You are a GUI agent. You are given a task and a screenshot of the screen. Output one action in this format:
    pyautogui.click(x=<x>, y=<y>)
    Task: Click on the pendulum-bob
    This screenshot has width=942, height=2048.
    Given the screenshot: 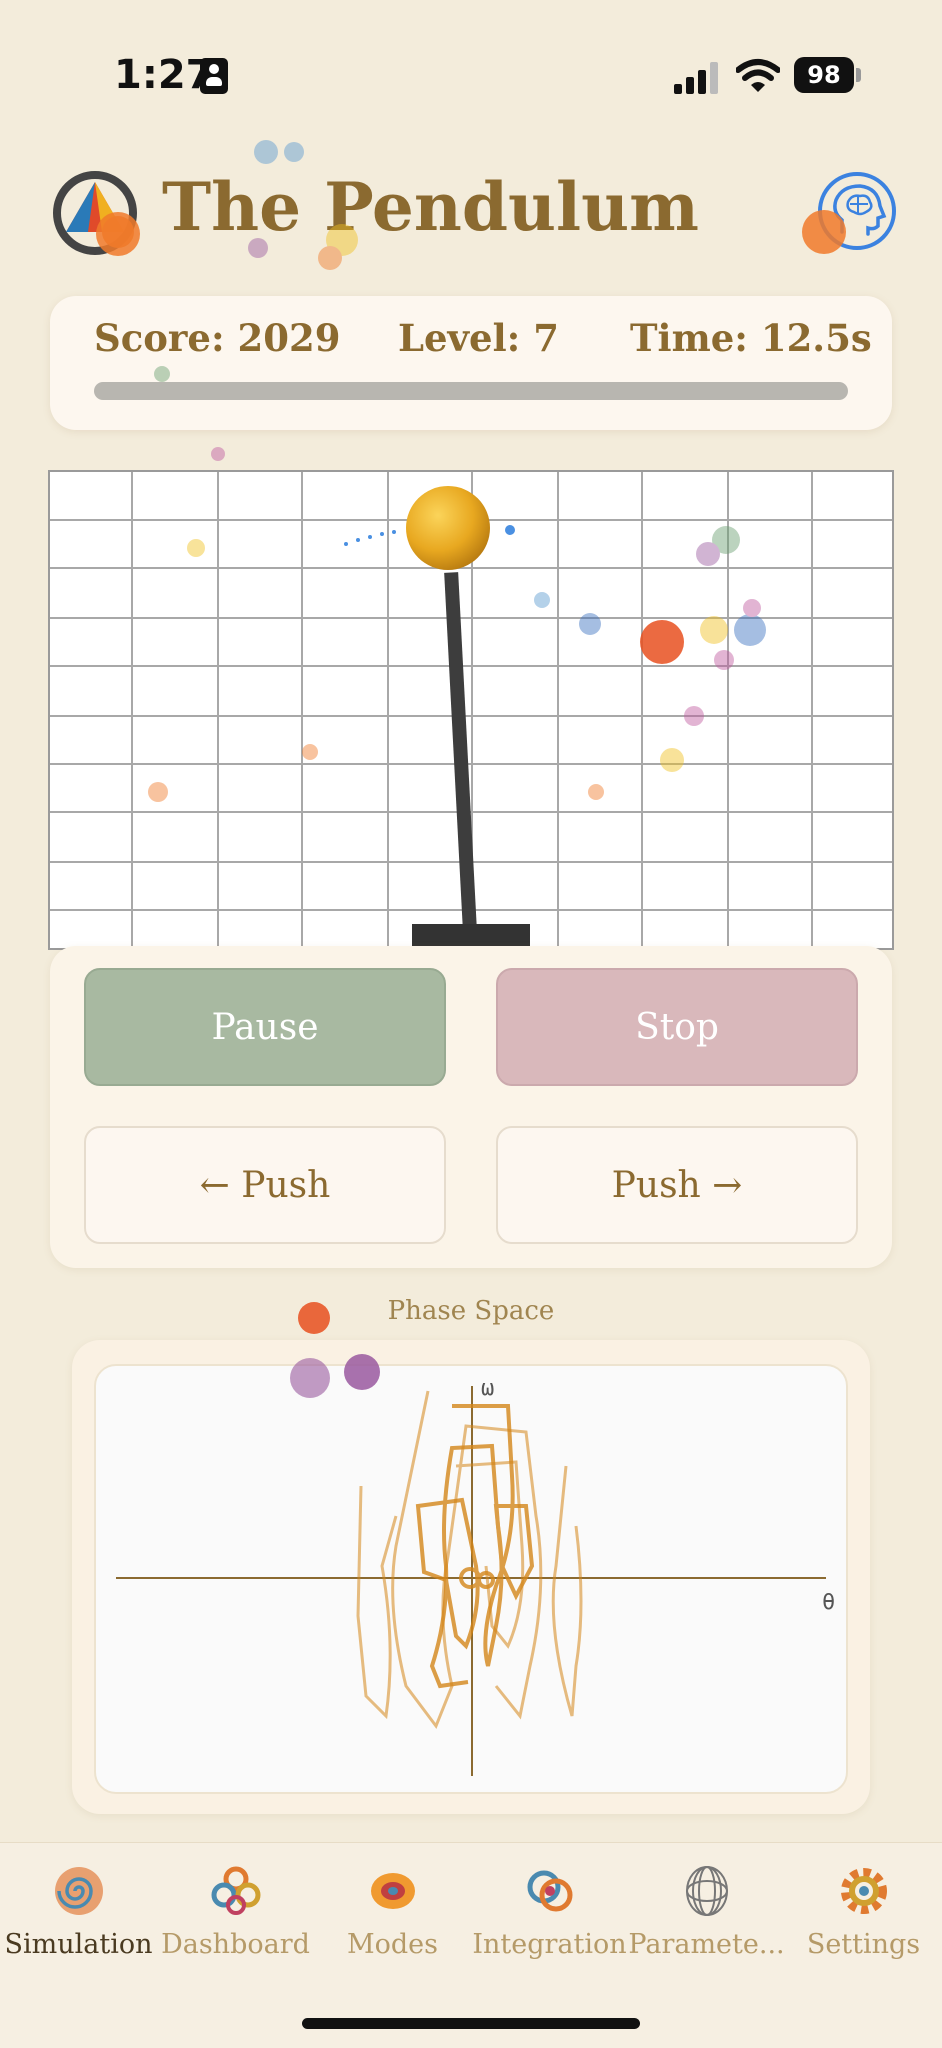 What is the action you would take?
    pyautogui.click(x=448, y=528)
    